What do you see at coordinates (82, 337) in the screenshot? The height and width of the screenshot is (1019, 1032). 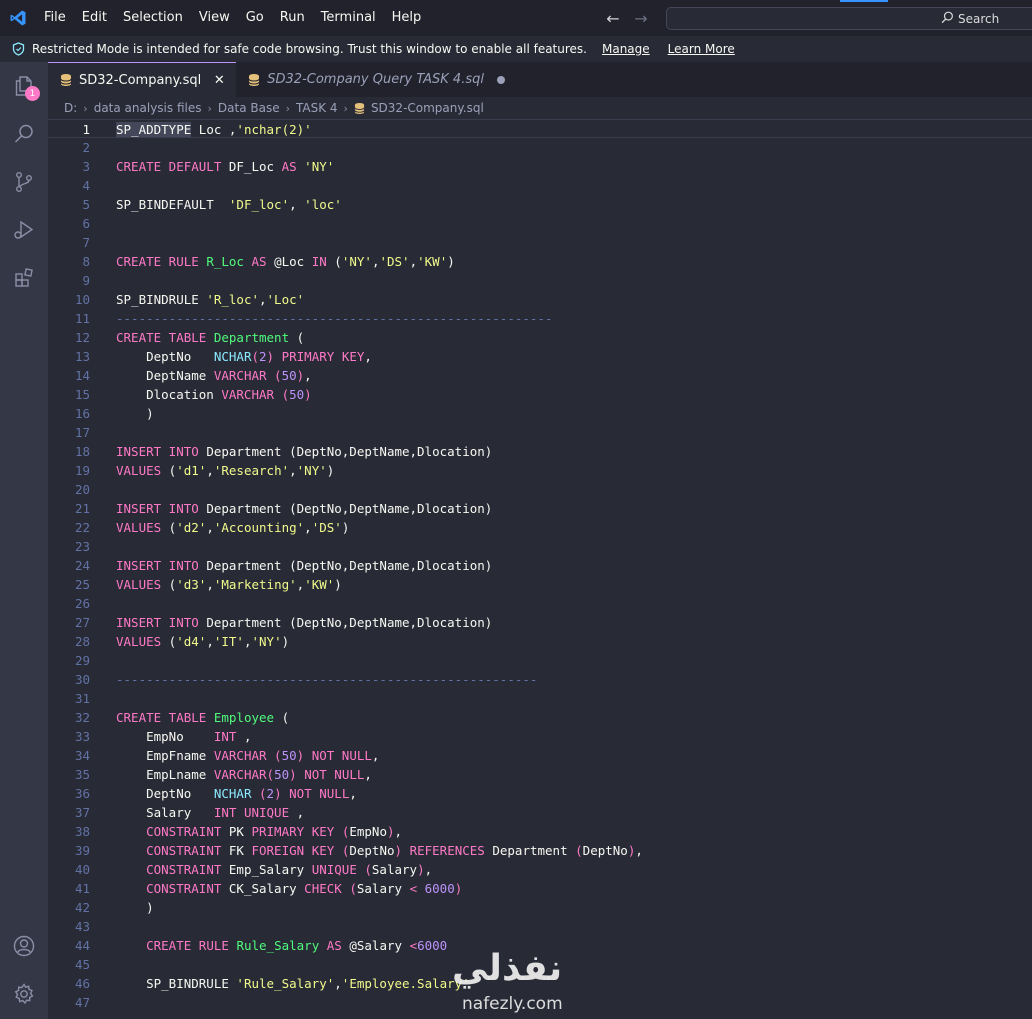 I see `line-number: 12` at bounding box center [82, 337].